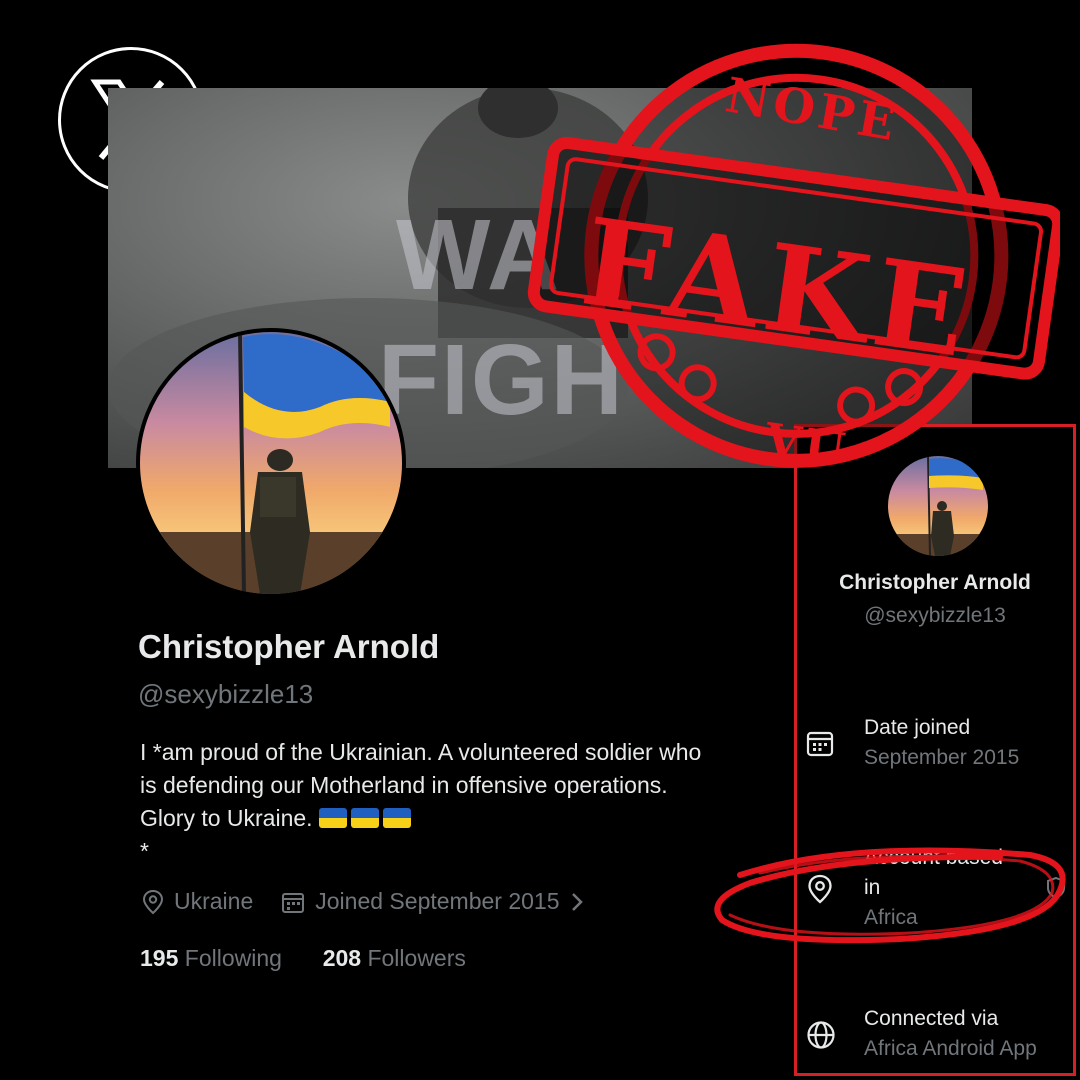  Describe the element at coordinates (159, 958) in the screenshot. I see `following-count: 195` at that location.